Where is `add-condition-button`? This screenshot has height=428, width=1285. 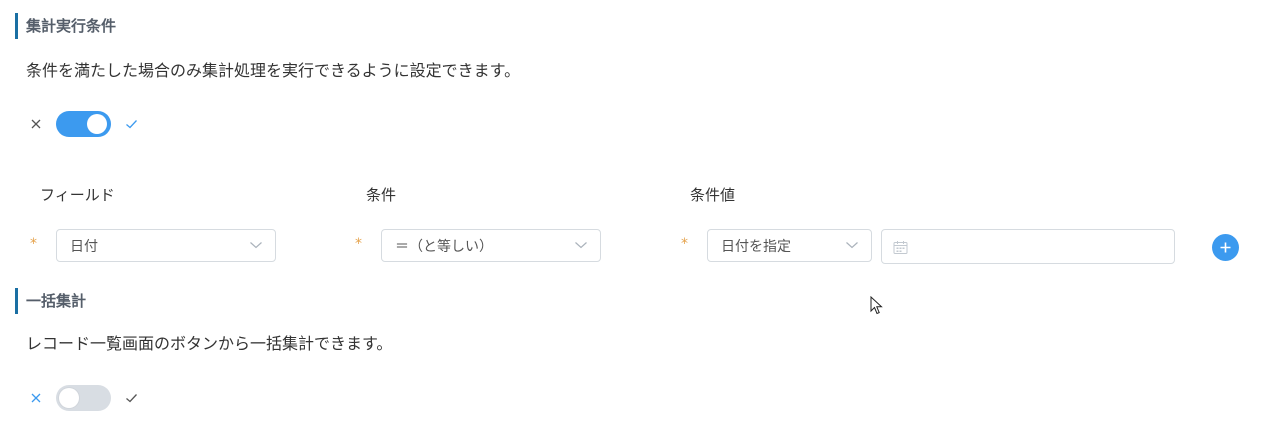
add-condition-button is located at coordinates (1225, 247).